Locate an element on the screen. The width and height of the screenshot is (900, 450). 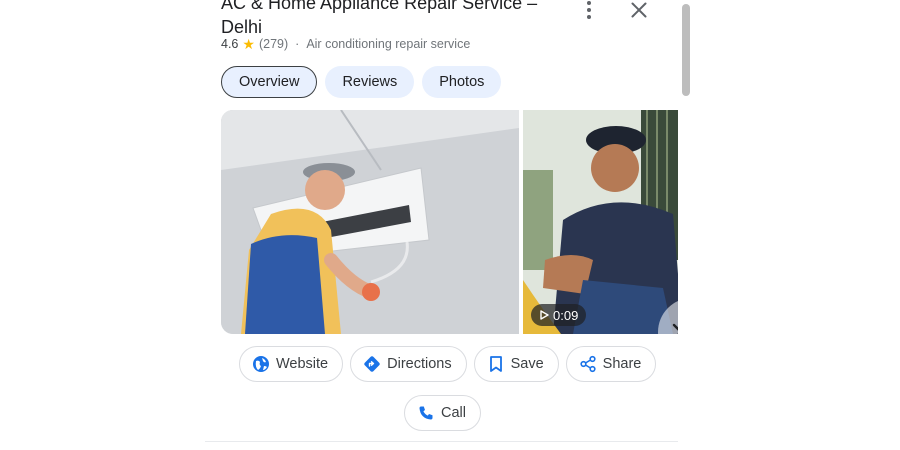
share-button: Share is located at coordinates (611, 364).